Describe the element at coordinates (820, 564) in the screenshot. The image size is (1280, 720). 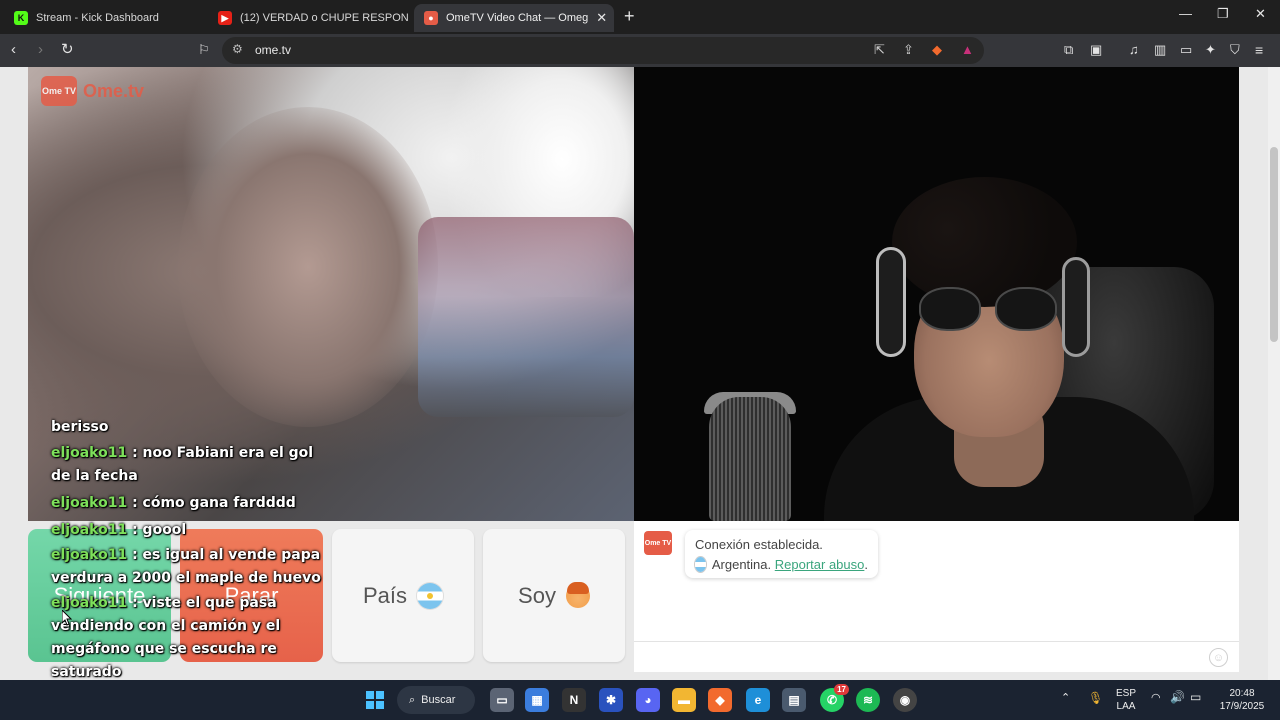
I see `report-abuse-link: Reportar abuso` at that location.